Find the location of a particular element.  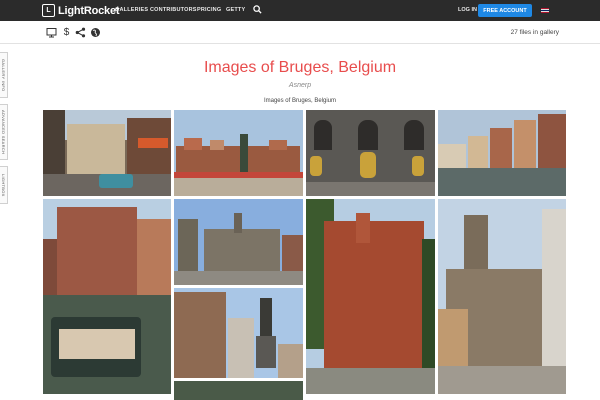

globe-icon is located at coordinates (95, 32).